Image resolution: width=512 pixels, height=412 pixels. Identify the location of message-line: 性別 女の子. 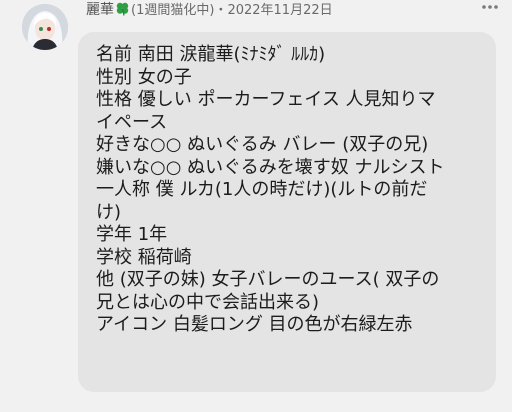
(144, 77).